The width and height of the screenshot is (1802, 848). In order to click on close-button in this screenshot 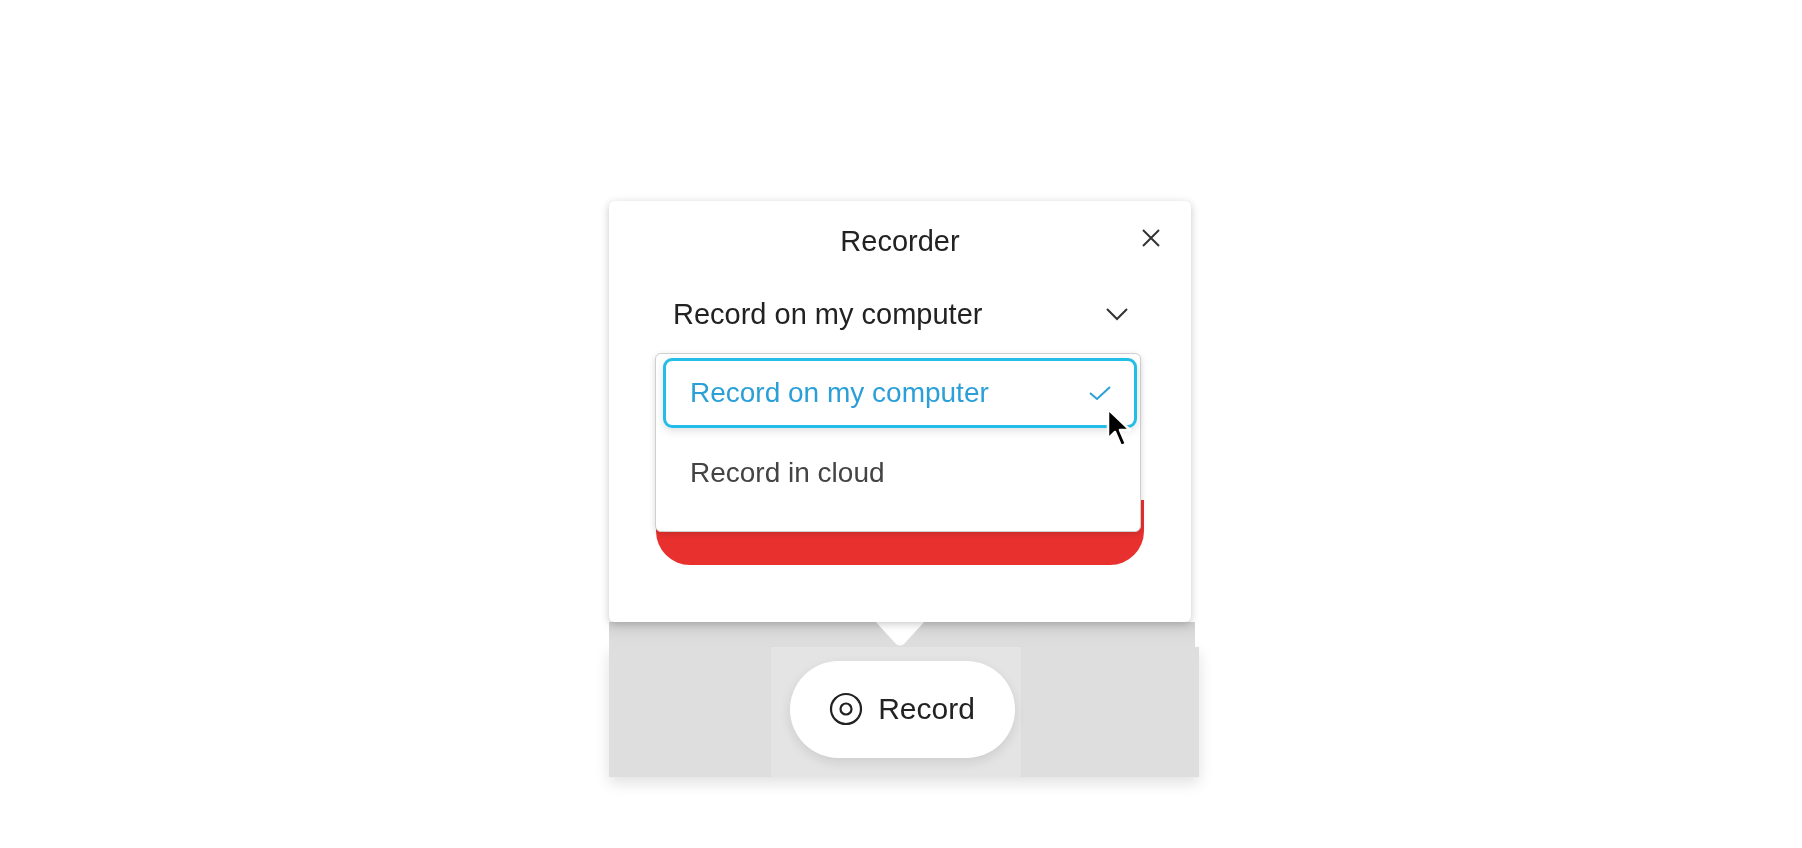, I will do `click(1151, 238)`.